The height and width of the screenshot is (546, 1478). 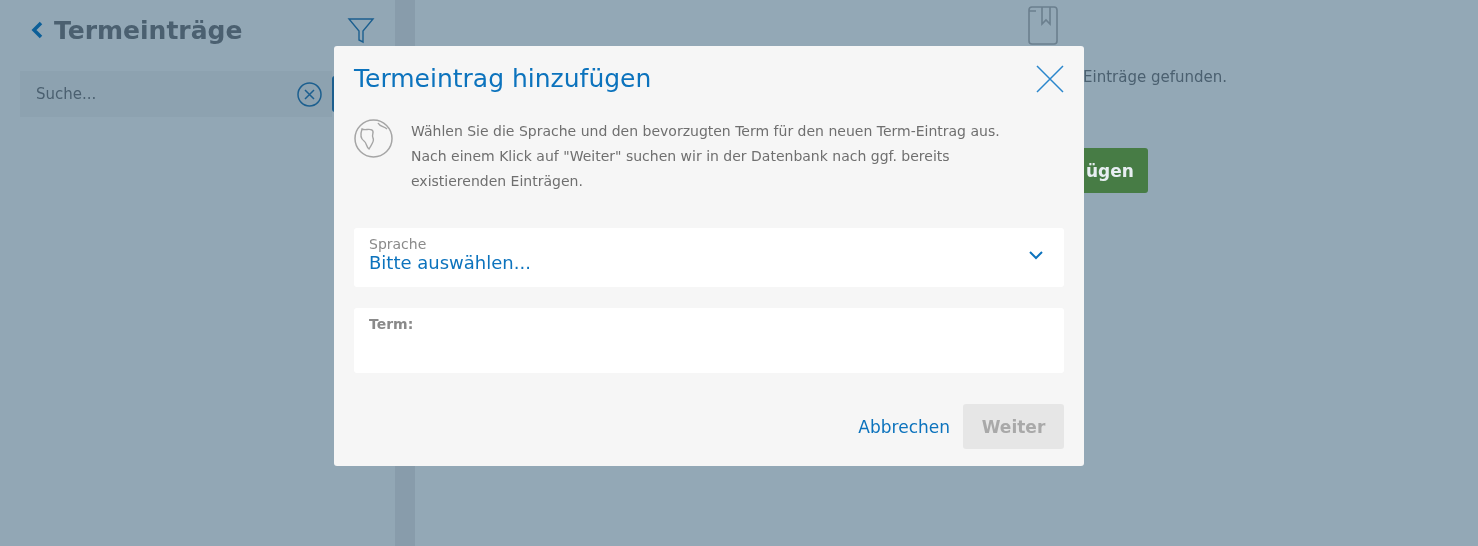 What do you see at coordinates (398, 244) in the screenshot?
I see `field-label: Sprache` at bounding box center [398, 244].